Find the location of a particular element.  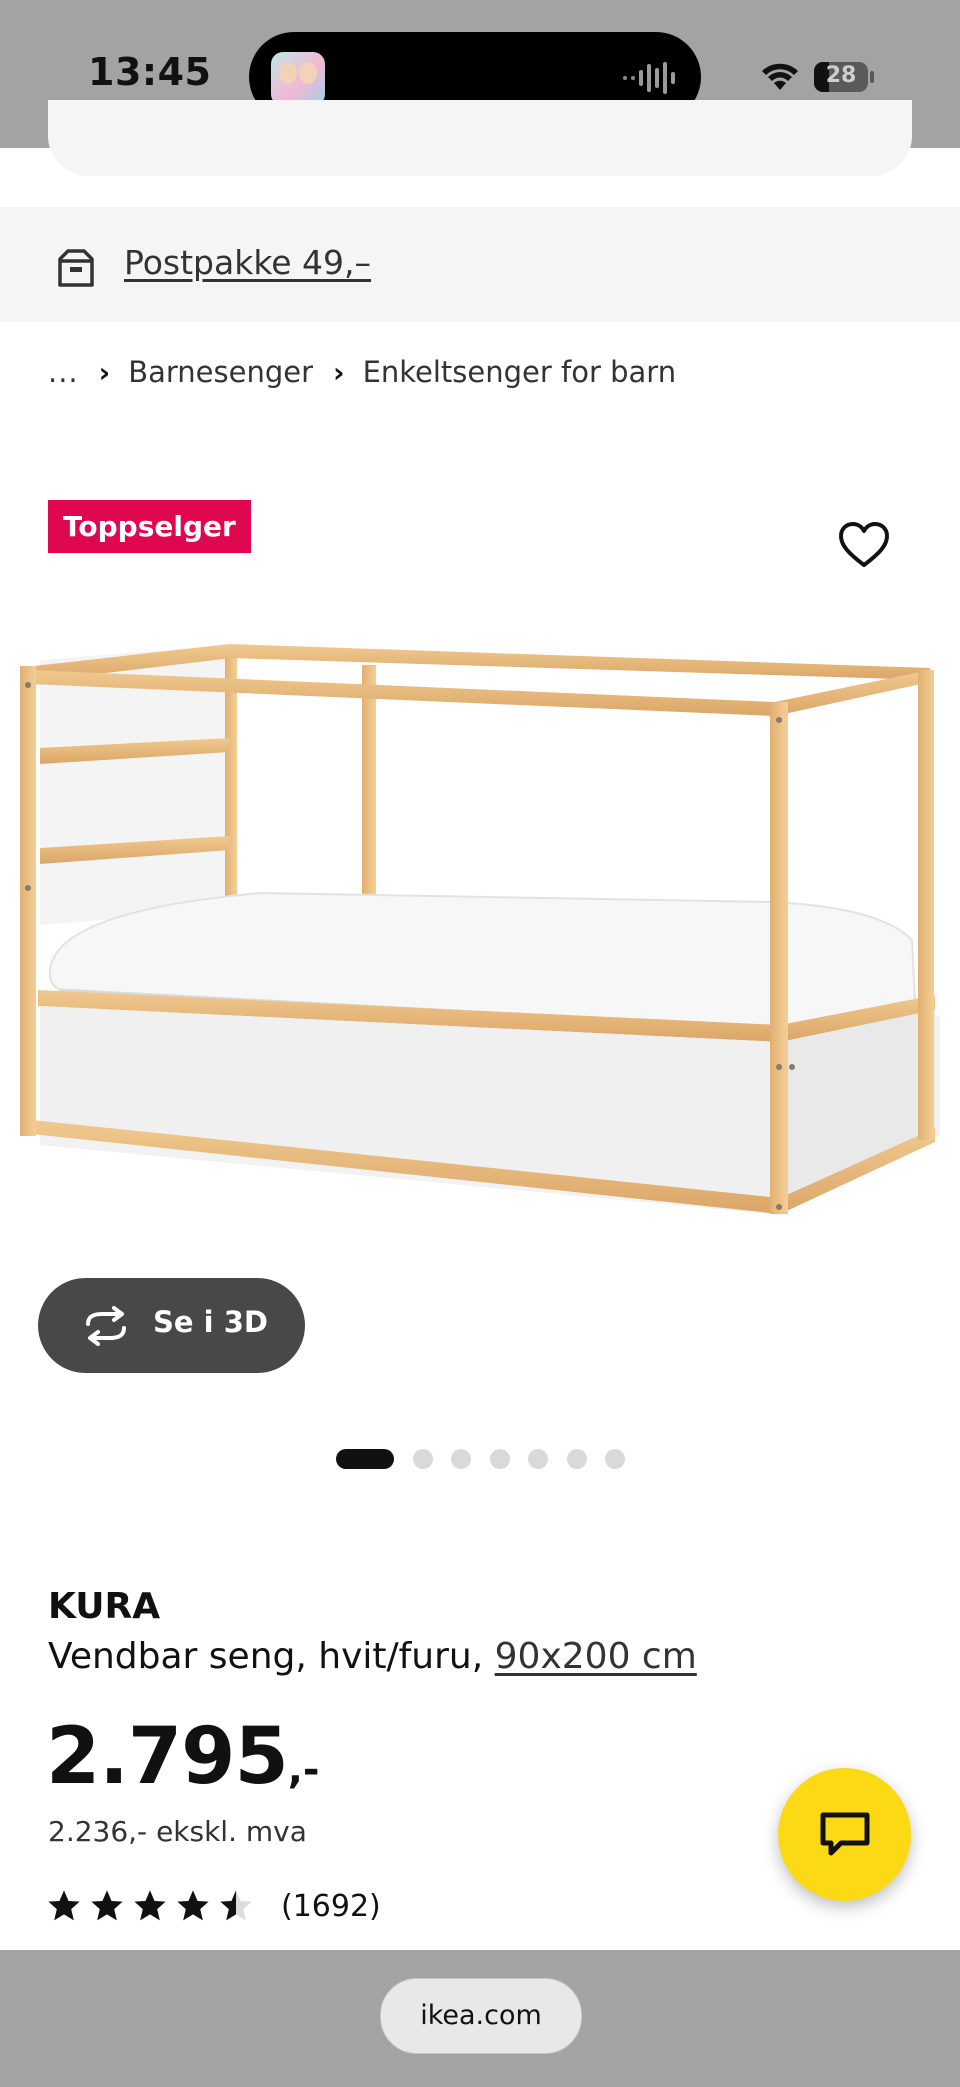

wifi-icon is located at coordinates (780, 76).